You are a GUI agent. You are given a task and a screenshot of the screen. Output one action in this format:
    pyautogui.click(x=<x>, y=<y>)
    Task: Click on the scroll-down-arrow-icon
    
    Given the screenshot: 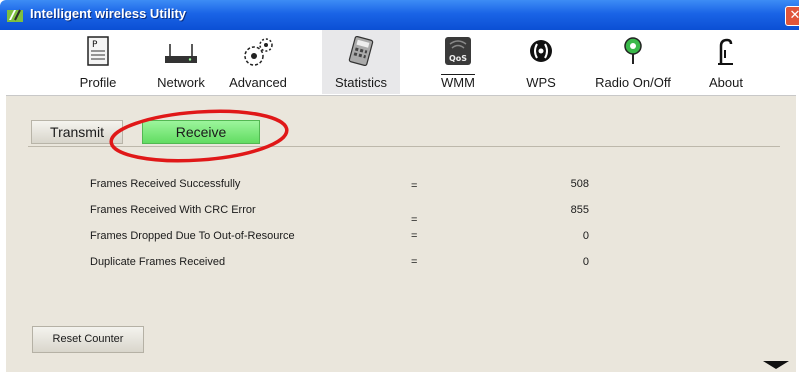 What is the action you would take?
    pyautogui.click(x=776, y=365)
    